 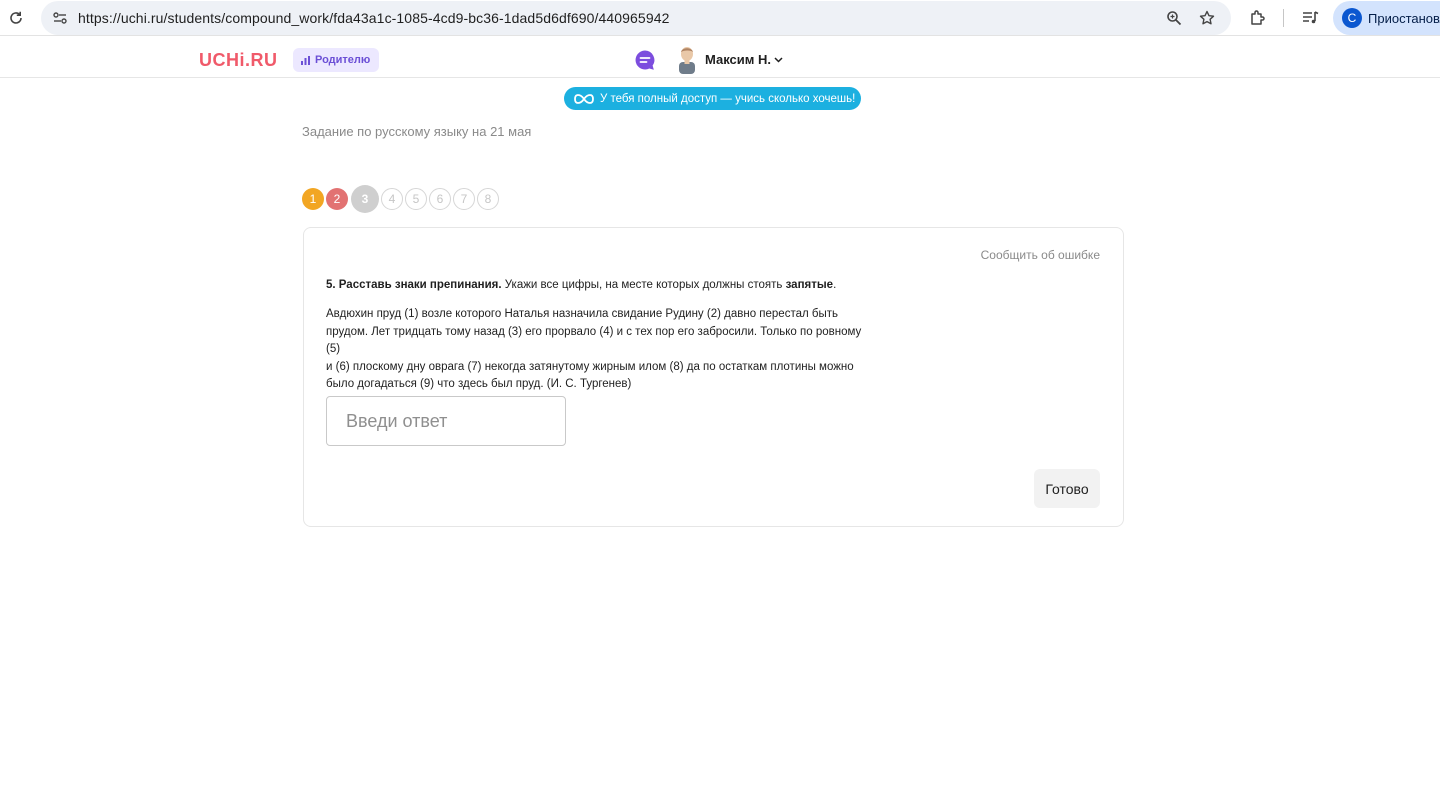 What do you see at coordinates (392, 199) in the screenshot?
I see `step-4: 4` at bounding box center [392, 199].